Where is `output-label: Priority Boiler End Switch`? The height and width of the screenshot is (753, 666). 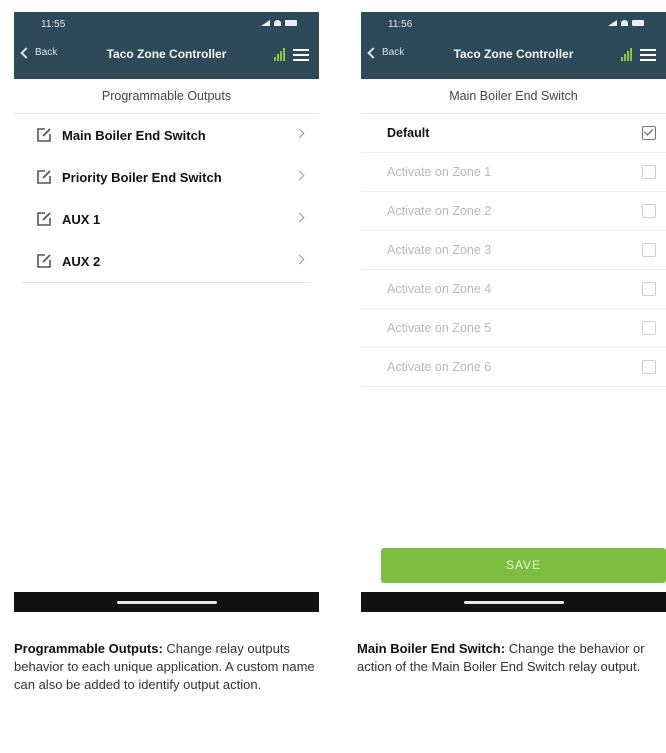 output-label: Priority Boiler End Switch is located at coordinates (142, 177).